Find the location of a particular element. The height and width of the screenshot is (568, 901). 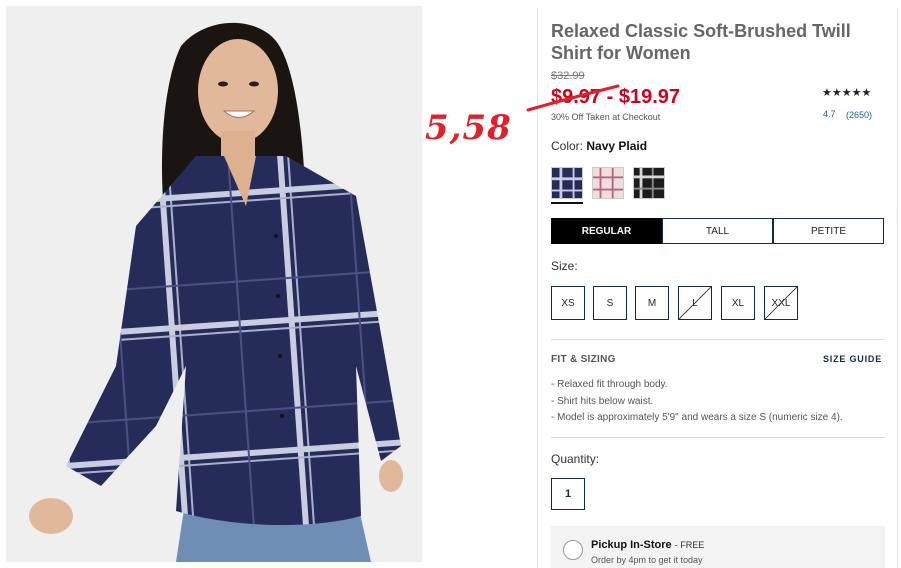

quantity-label: Quantity: is located at coordinates (575, 459).